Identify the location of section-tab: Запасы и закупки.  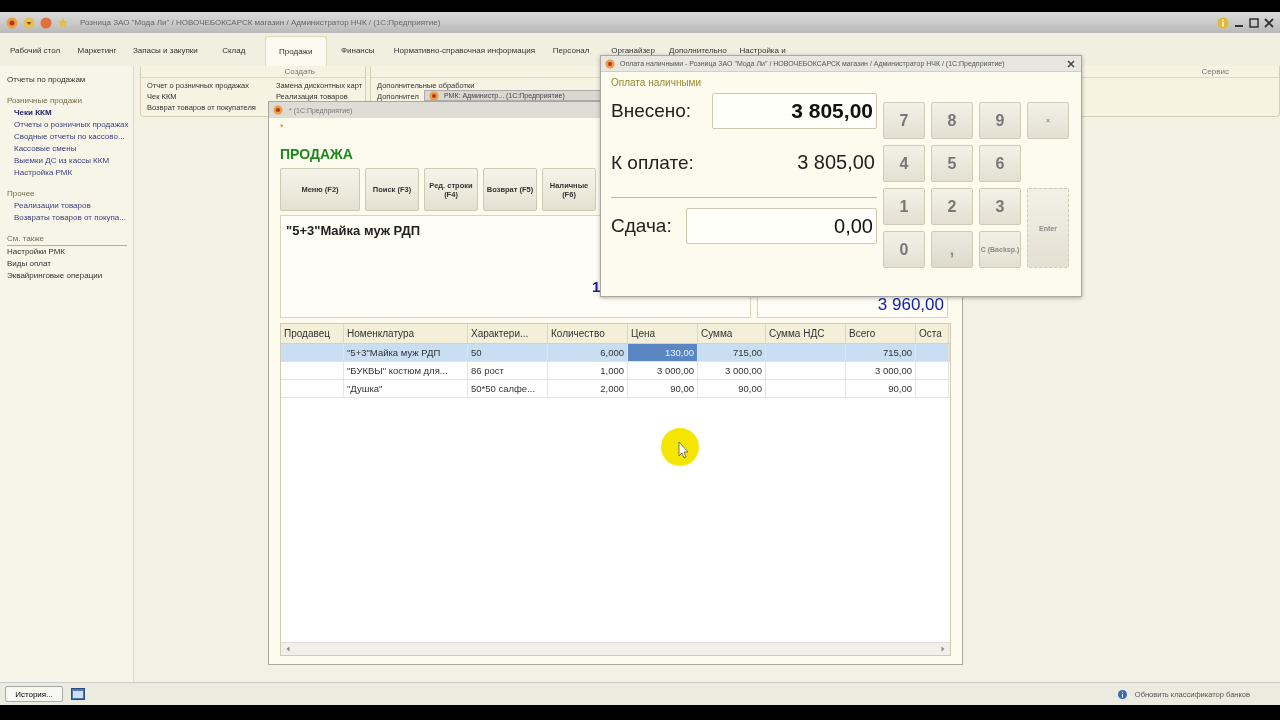
(165, 51).